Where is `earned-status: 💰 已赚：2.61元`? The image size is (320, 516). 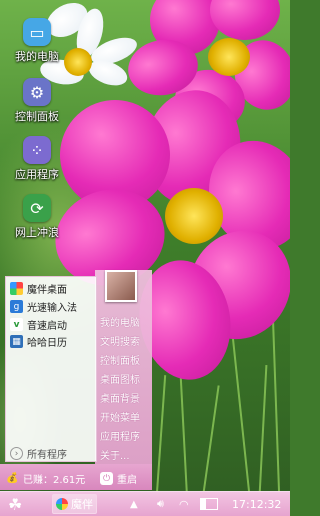
earned-status: 💰 已赚：2.61元 is located at coordinates (45, 478).